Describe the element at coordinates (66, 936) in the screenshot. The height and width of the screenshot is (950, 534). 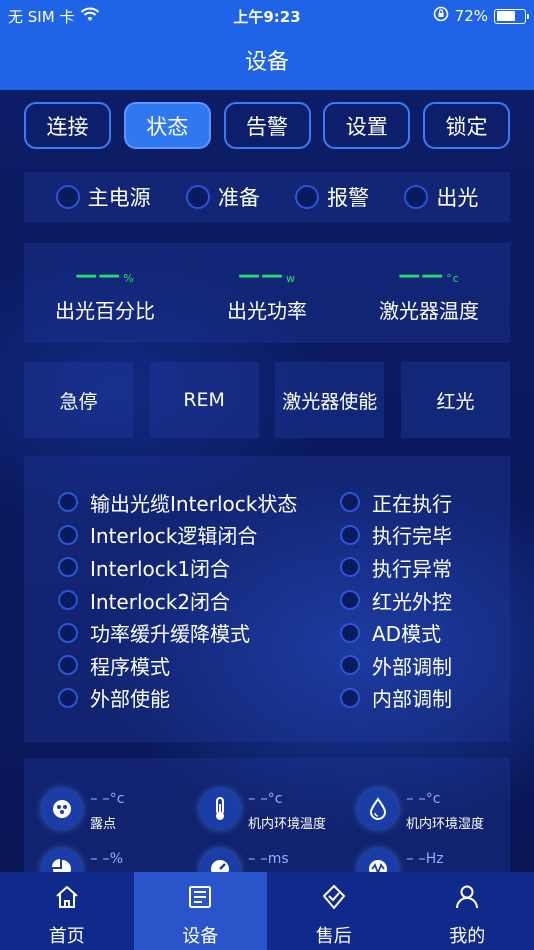
I see `tabbar-label: 首页` at that location.